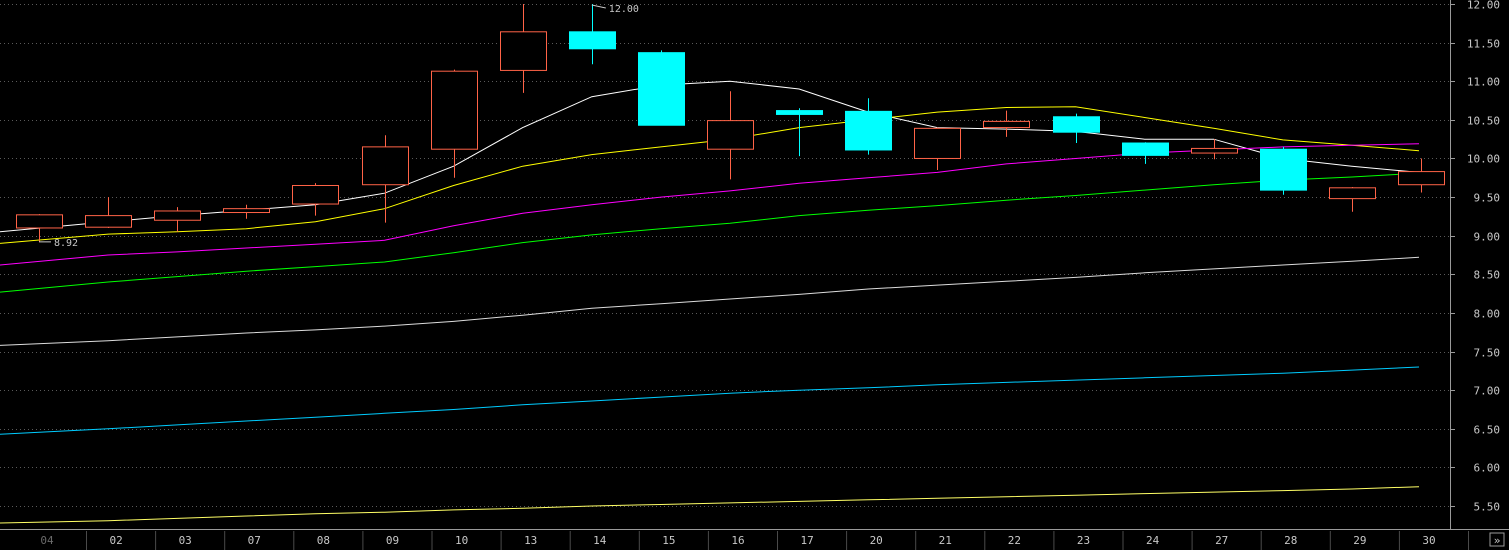 This screenshot has width=1509, height=550. Describe the element at coordinates (392, 540) in the screenshot. I see `x-tick-label: 09` at that location.